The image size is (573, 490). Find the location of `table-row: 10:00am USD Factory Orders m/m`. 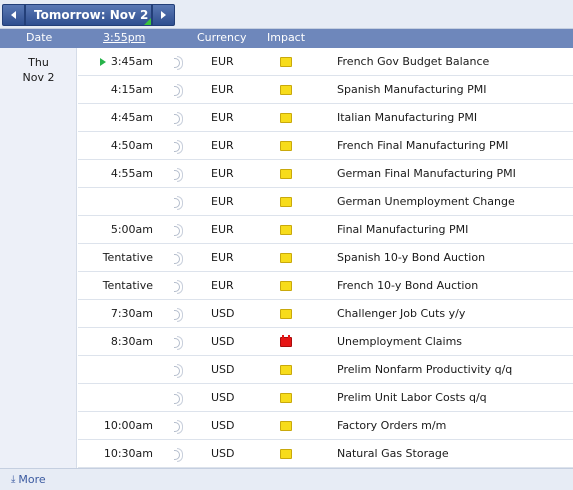

table-row: 10:00am USD Factory Orders m/m is located at coordinates (325, 426).